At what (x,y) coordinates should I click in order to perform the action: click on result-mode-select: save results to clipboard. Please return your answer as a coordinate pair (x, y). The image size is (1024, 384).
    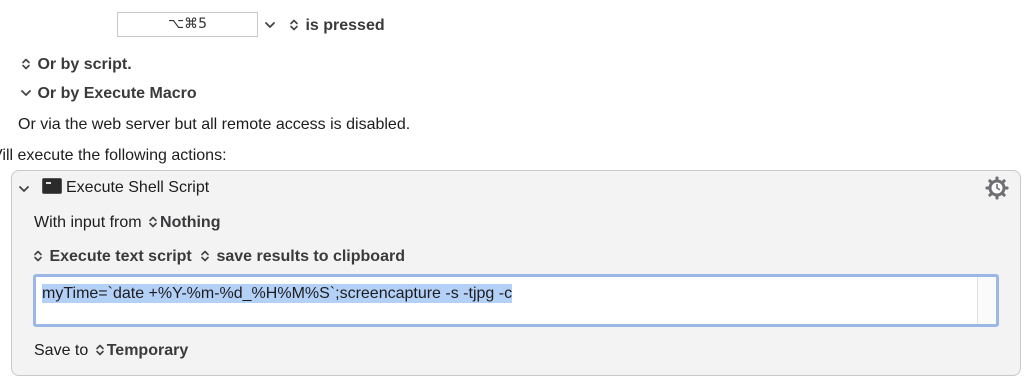
    Looking at the image, I should click on (301, 257).